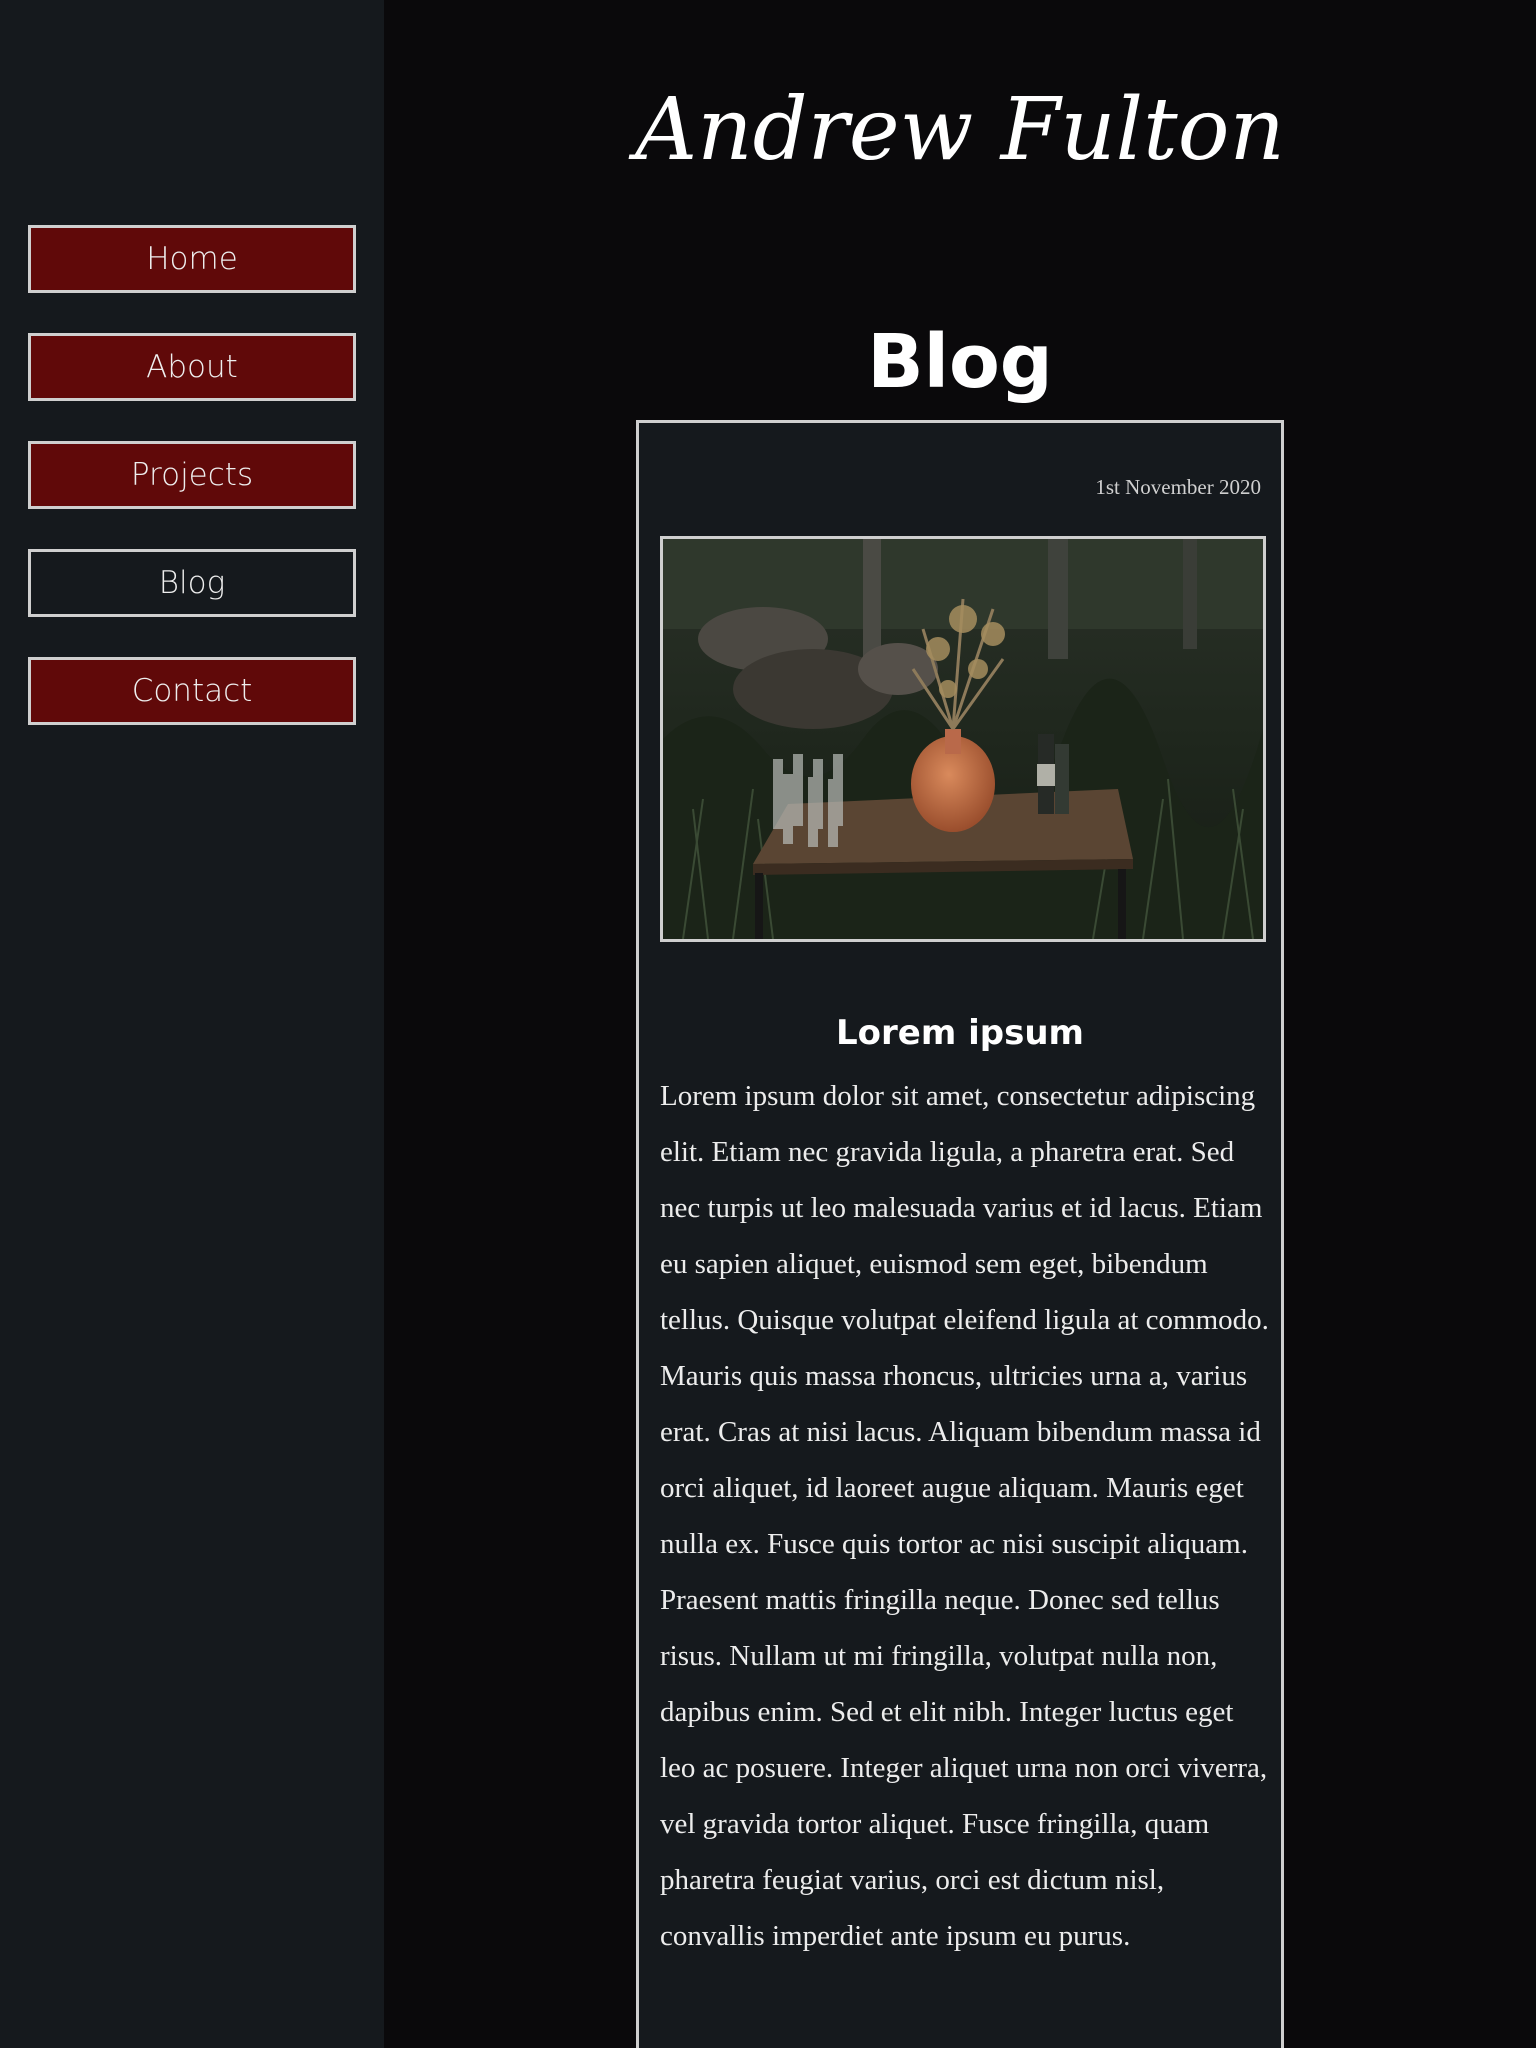 The width and height of the screenshot is (1536, 2048). I want to click on nav-blog-button: Blog, so click(192, 583).